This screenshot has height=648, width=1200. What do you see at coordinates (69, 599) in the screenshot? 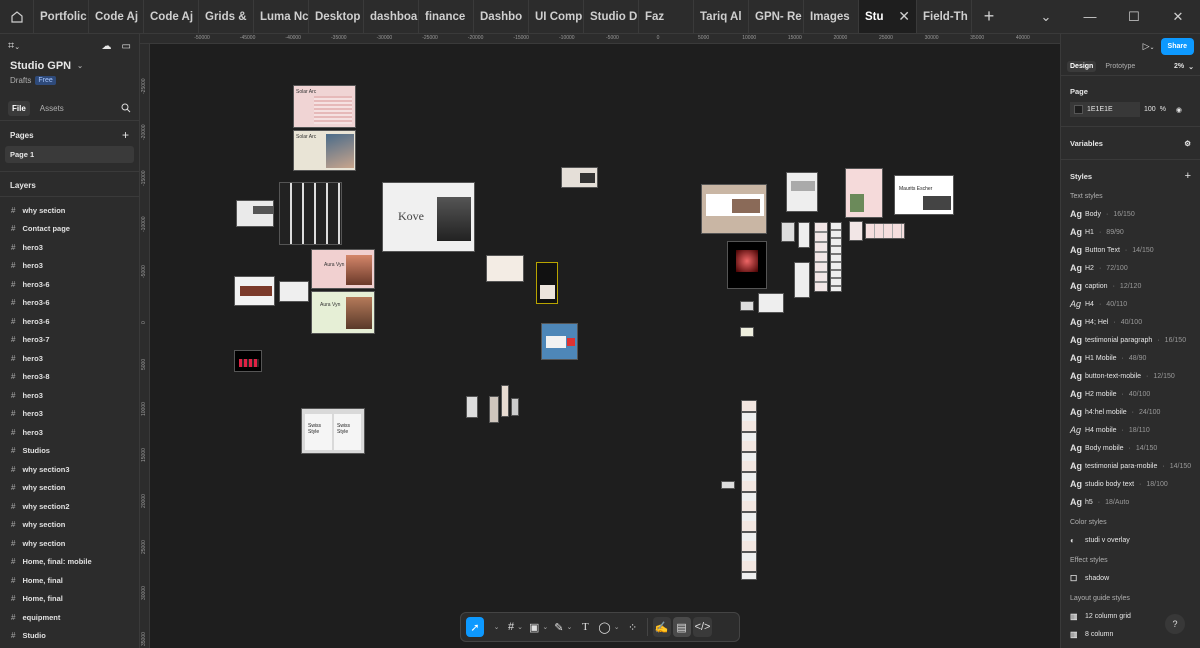
I see `layer-item: # Home, final` at bounding box center [69, 599].